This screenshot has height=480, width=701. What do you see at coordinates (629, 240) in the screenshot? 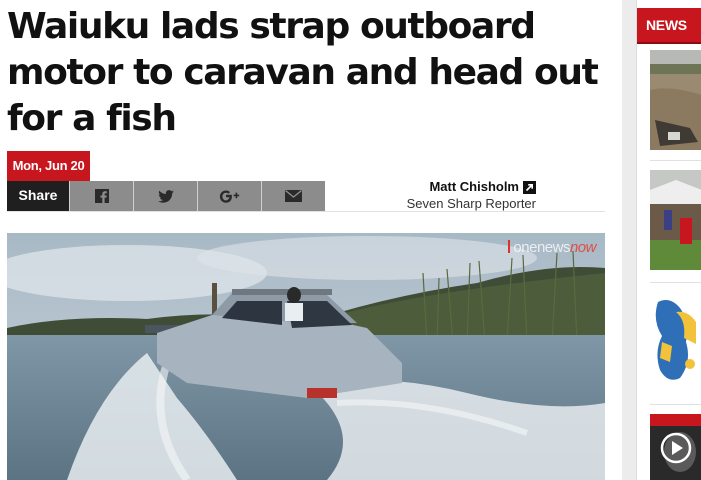
I see `sidebar-gutter` at bounding box center [629, 240].